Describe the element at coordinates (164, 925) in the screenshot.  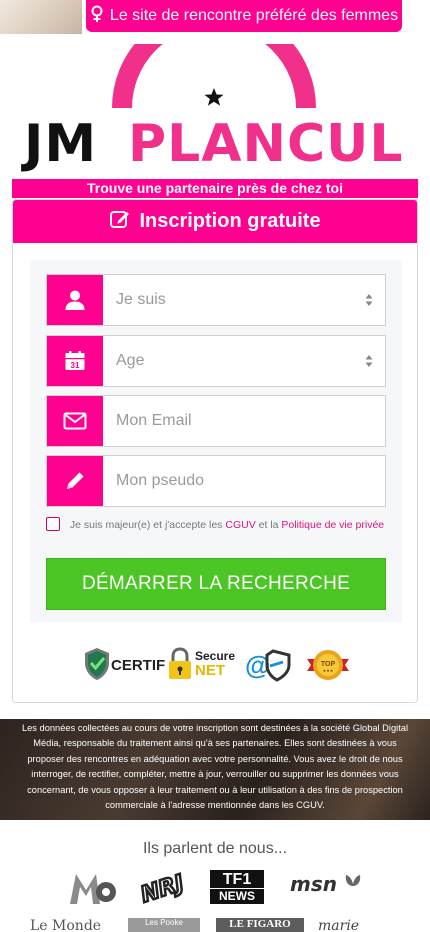
I see `pooke-logo: Les Pooke` at that location.